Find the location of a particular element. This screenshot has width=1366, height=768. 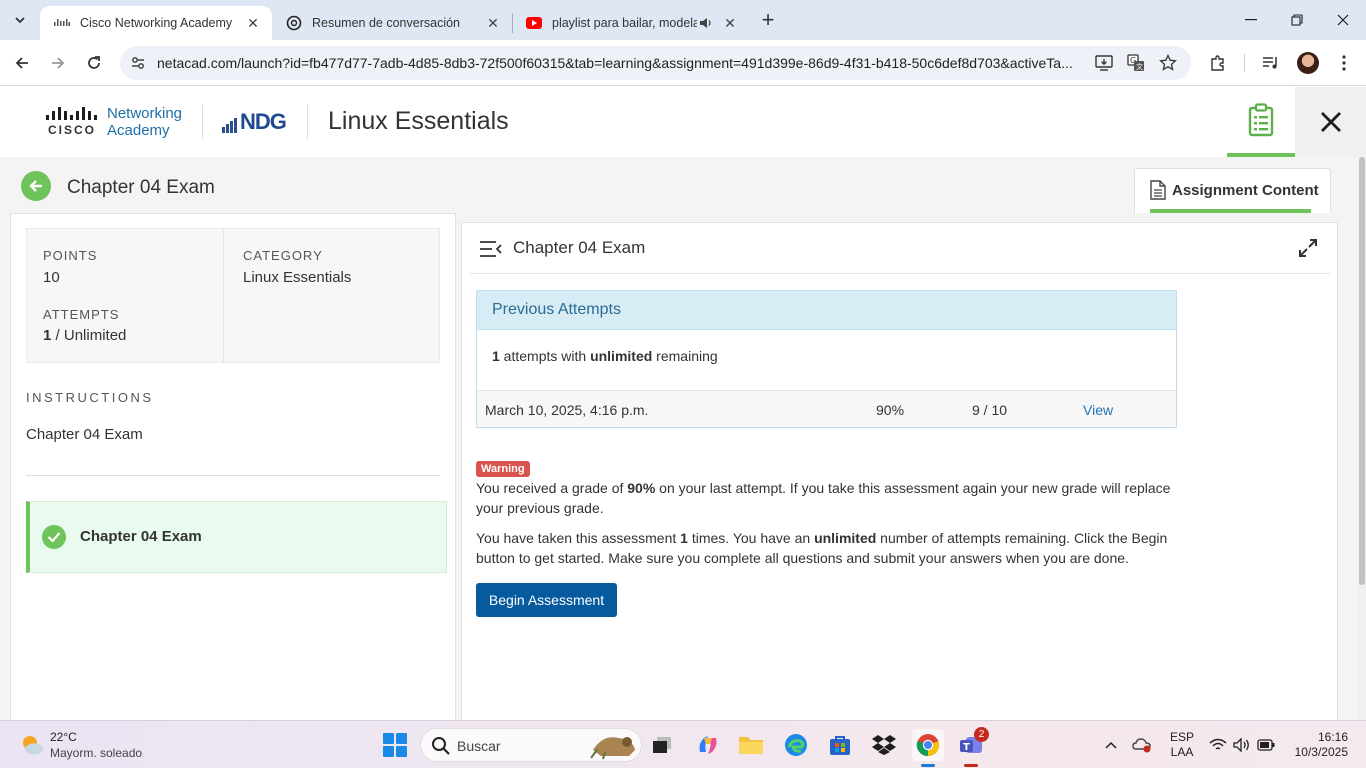

attempts-label: ATTEMPTS is located at coordinates (81, 314).